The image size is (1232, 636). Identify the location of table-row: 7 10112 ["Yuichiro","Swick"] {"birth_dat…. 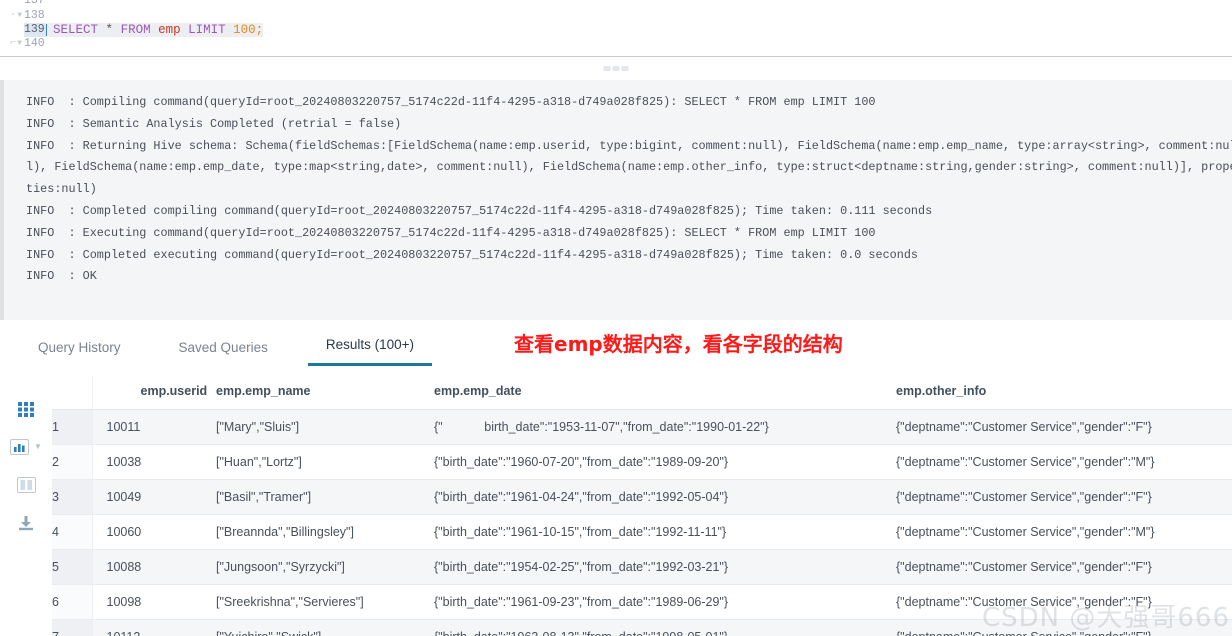
(642, 627).